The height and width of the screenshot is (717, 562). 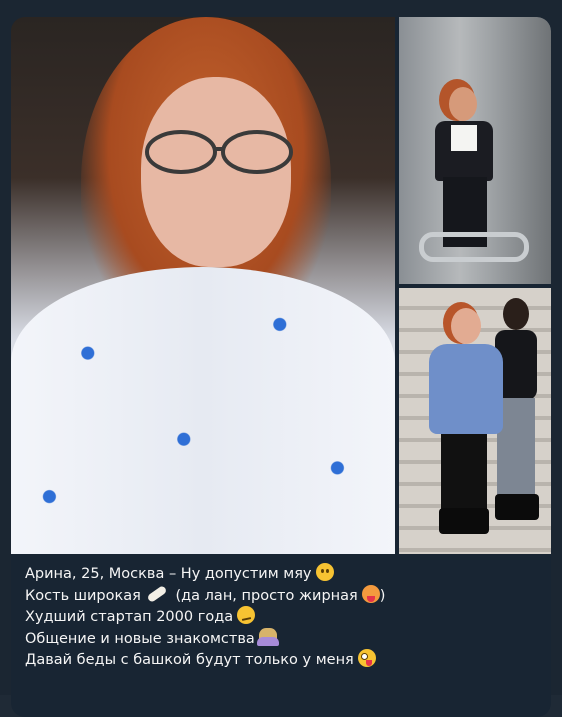 What do you see at coordinates (267, 636) in the screenshot?
I see `person-raising-hand-icon` at bounding box center [267, 636].